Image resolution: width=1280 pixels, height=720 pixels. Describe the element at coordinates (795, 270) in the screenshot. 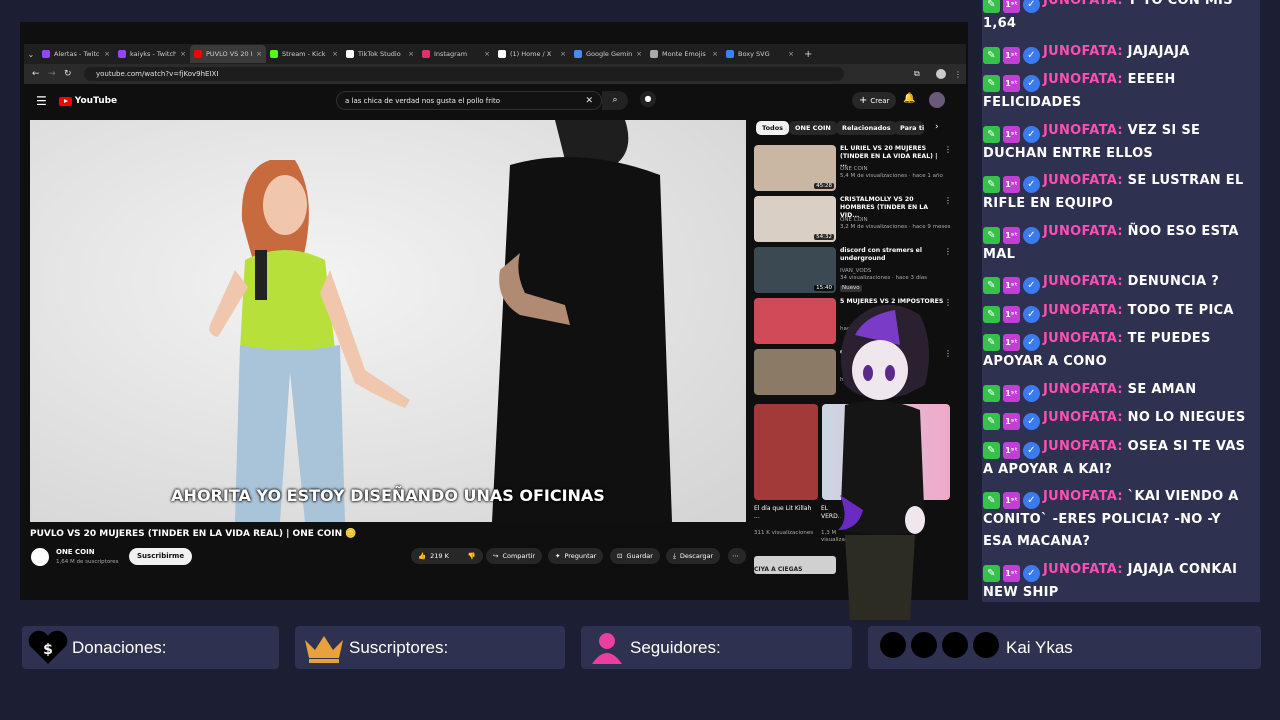

I see `video-thumbnail: 15:40` at that location.